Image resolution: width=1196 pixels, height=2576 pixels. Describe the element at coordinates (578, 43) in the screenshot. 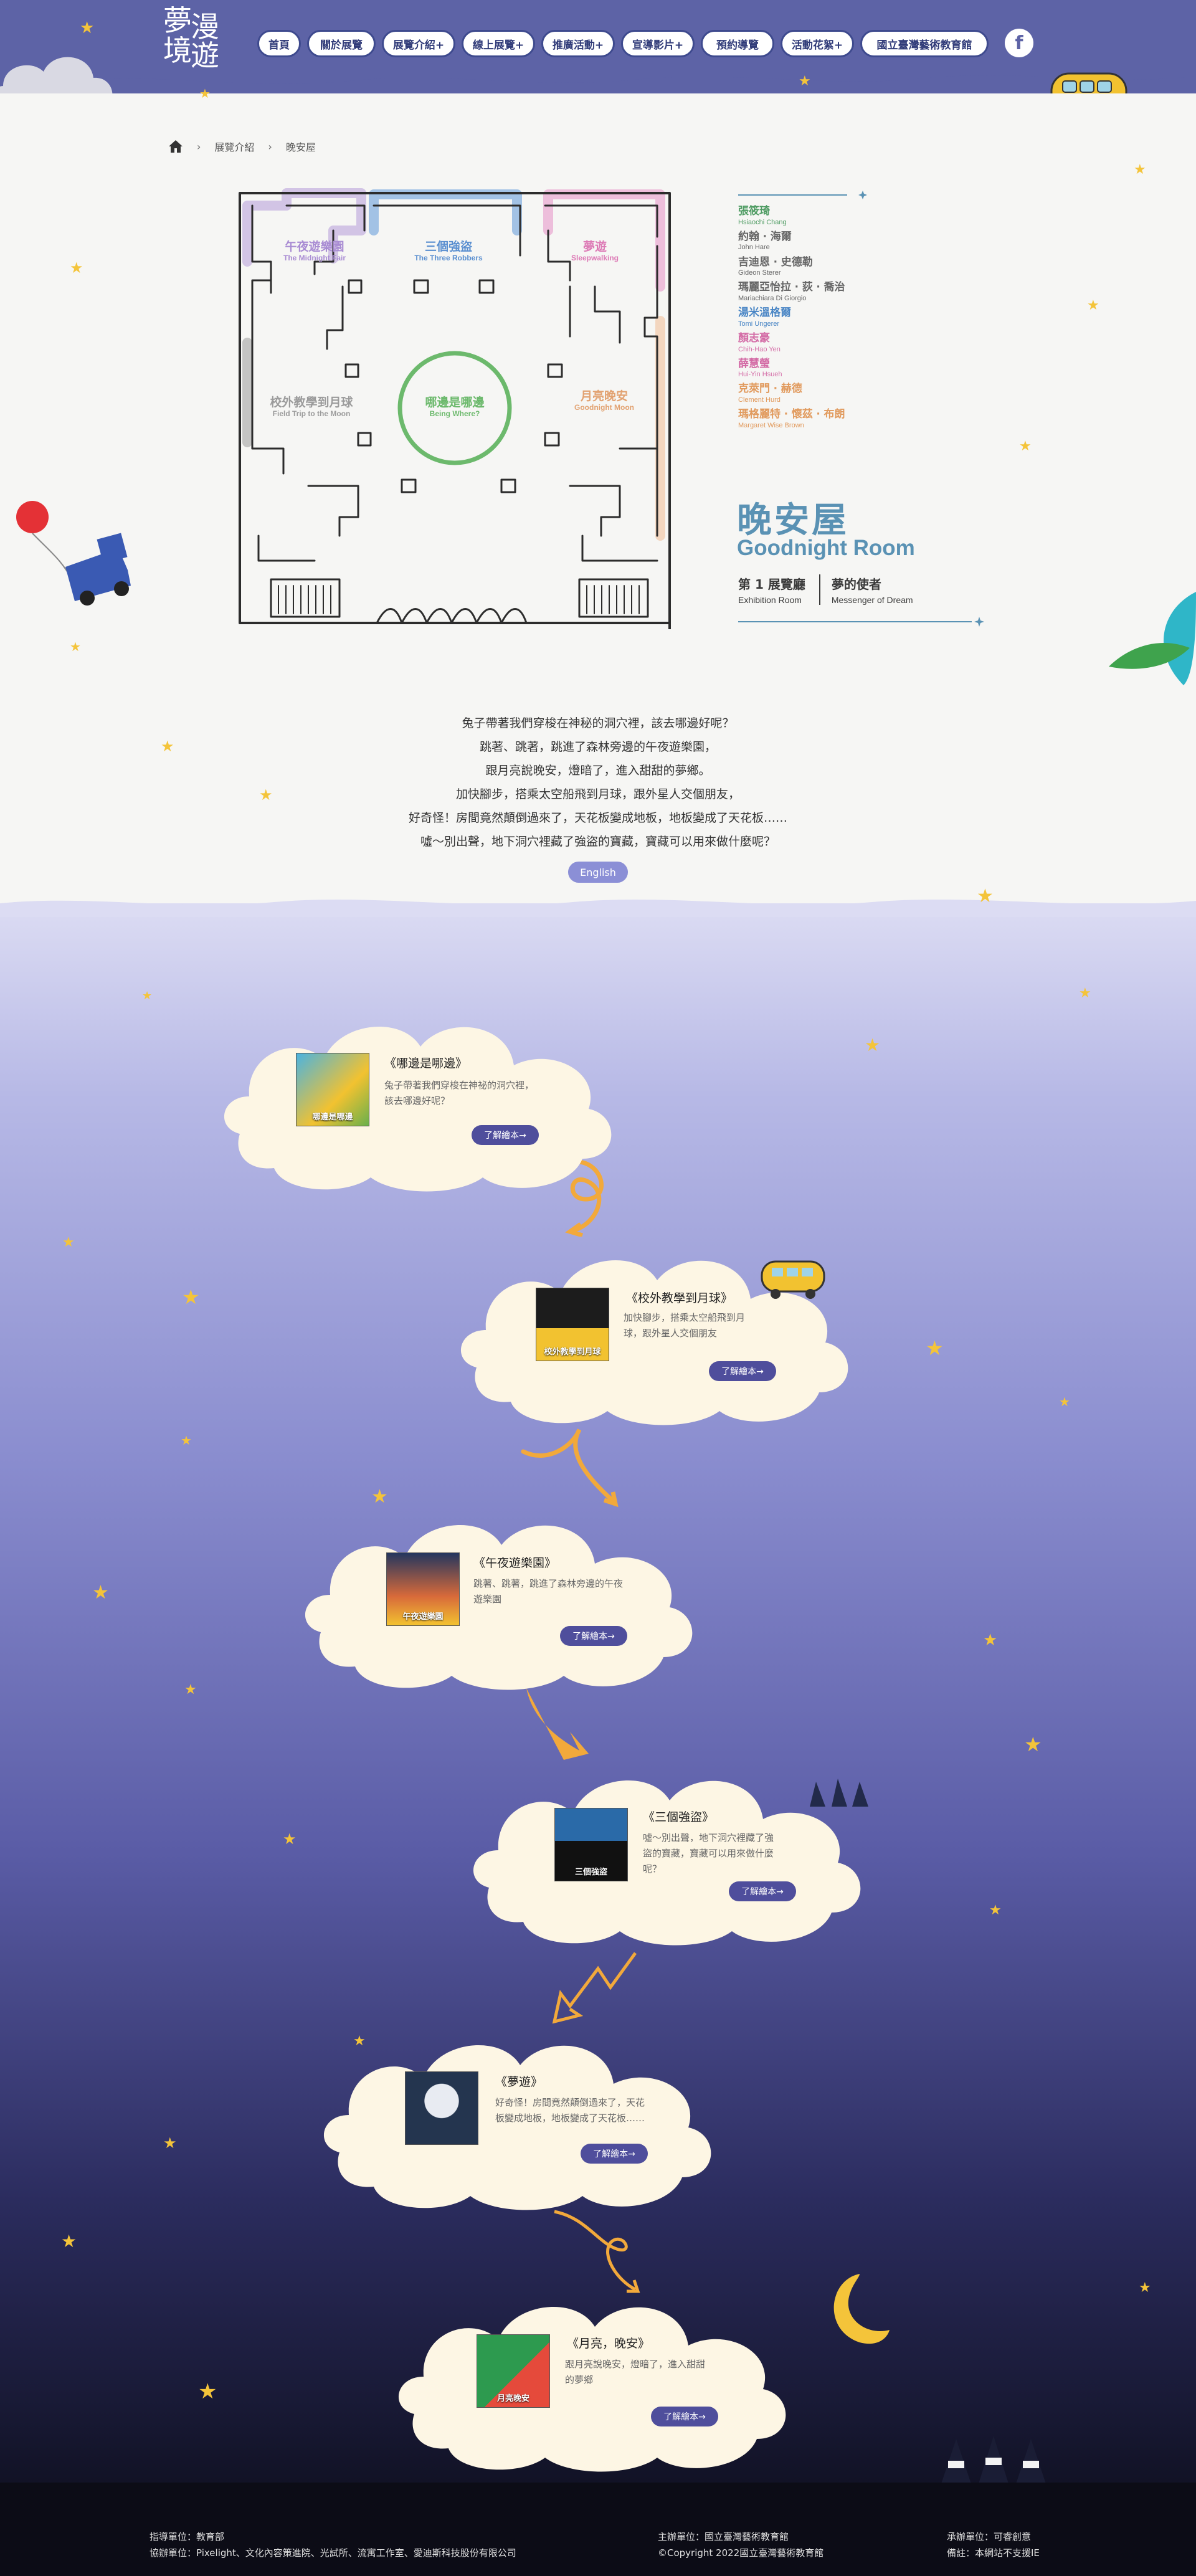

I see `nav-promotion: 推廣活動+` at that location.